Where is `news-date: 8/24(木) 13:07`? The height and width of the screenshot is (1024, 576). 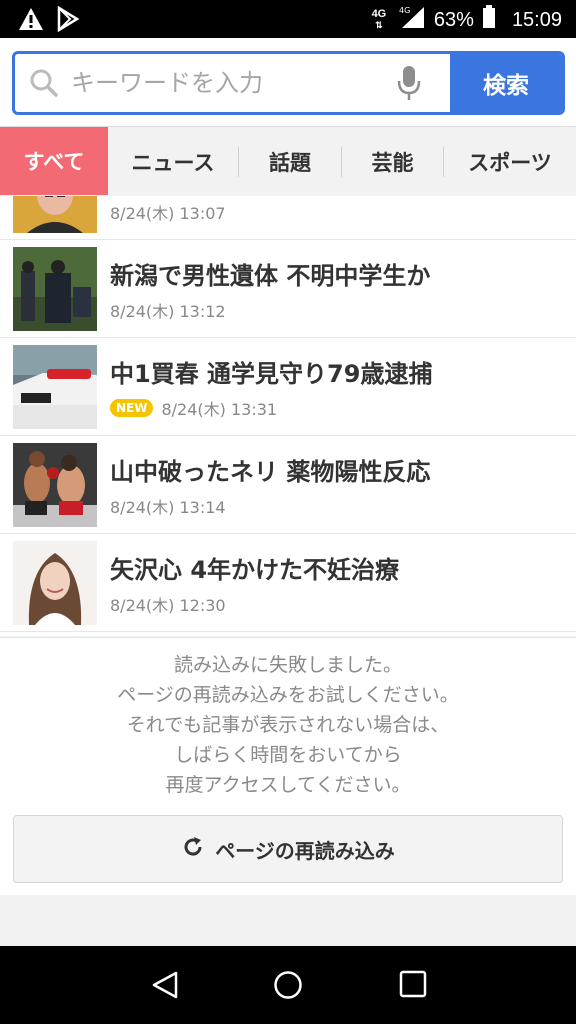
news-date: 8/24(木) 13:07 is located at coordinates (168, 213).